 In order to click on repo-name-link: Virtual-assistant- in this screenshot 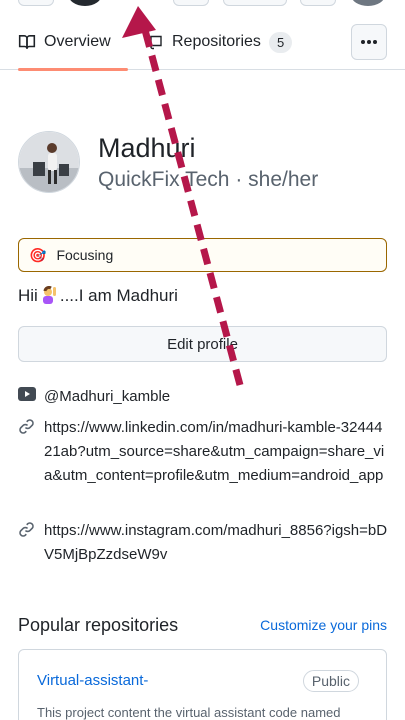, I will do `click(92, 680)`.